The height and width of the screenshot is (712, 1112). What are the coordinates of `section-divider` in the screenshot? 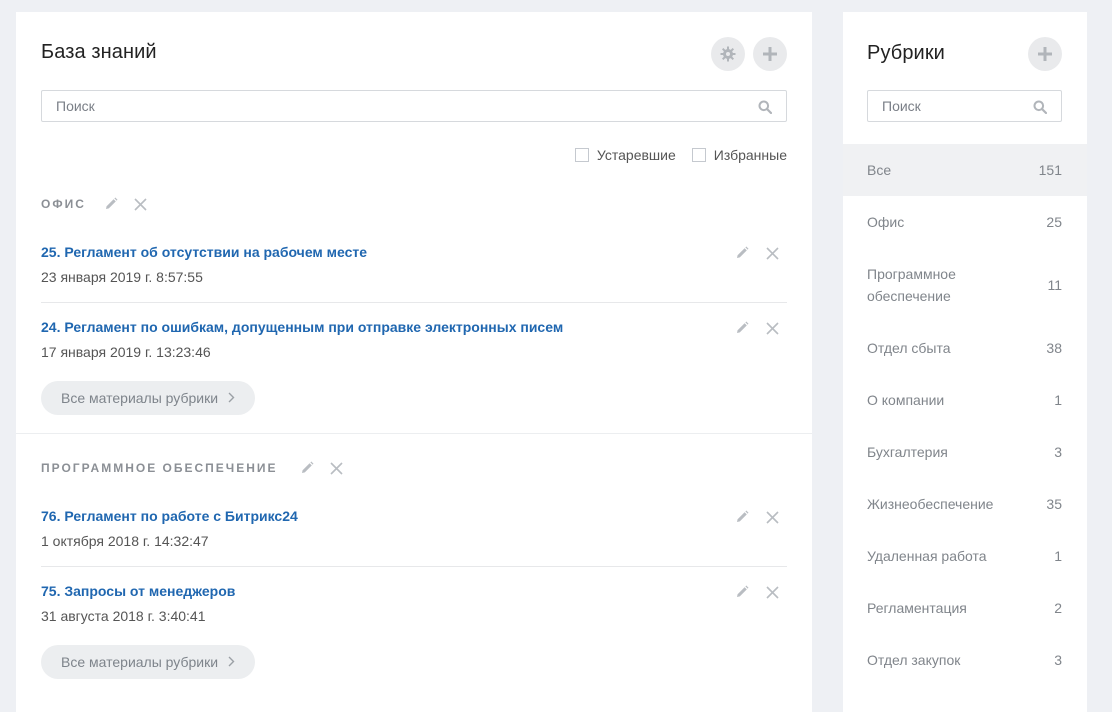 It's located at (414, 433).